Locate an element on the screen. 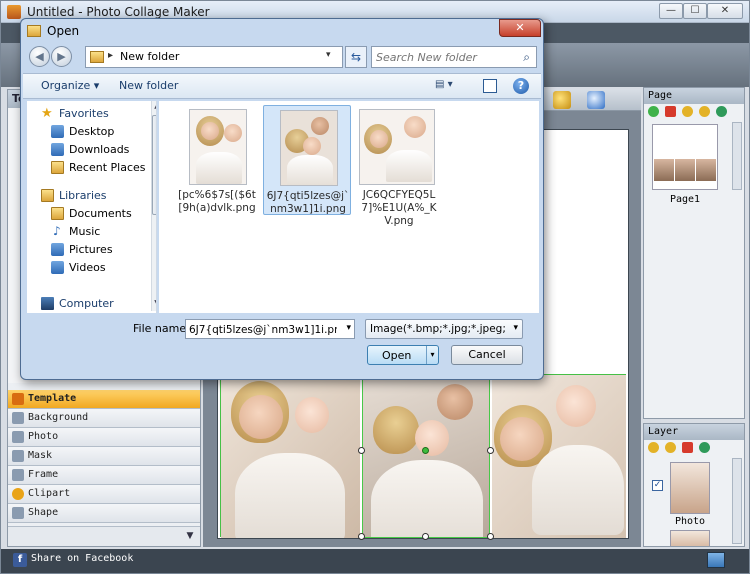 This screenshot has width=750, height=574. scroll-down-icon: ▼ is located at coordinates (154, 304).